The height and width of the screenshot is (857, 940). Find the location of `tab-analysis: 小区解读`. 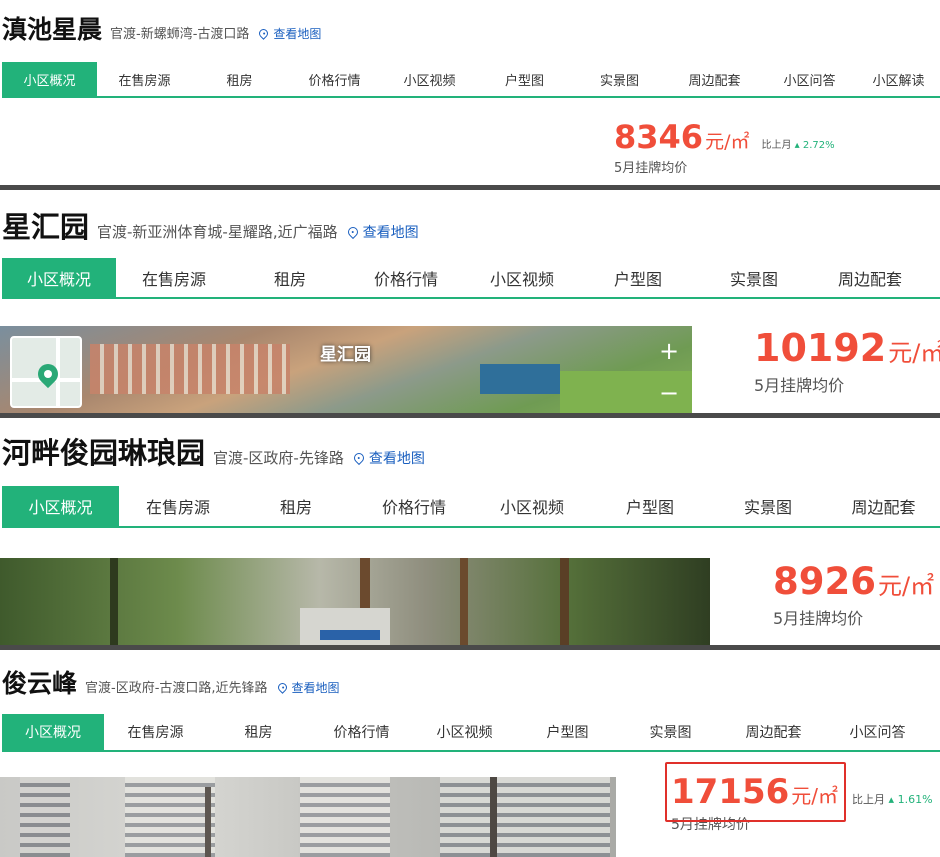

tab-analysis: 小区解读 is located at coordinates (898, 79).